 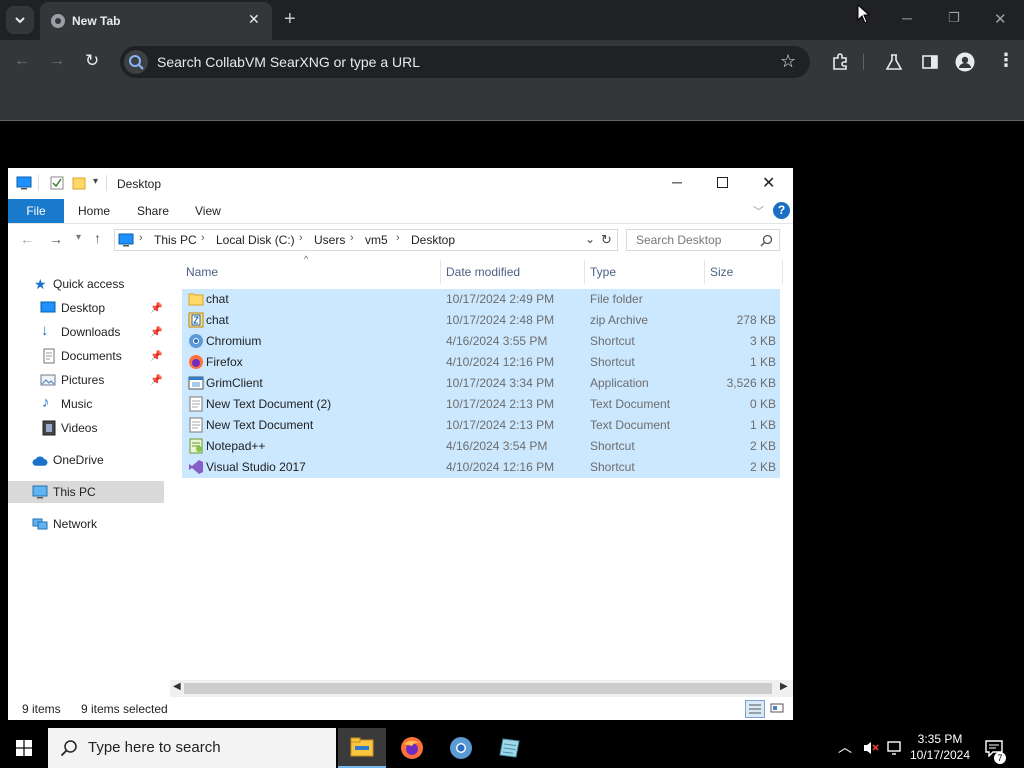 I want to click on menu-dots-icon: ⋮, so click(x=1006, y=60).